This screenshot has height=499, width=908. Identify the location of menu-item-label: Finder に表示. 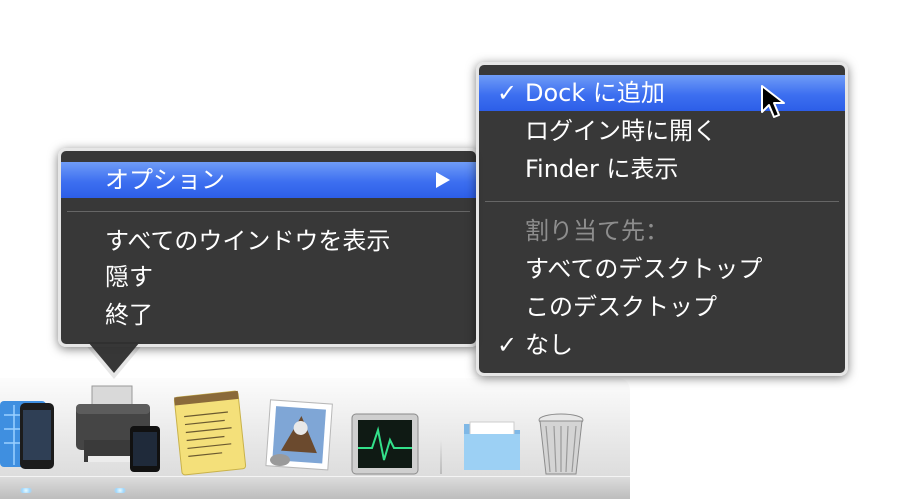
(602, 169).